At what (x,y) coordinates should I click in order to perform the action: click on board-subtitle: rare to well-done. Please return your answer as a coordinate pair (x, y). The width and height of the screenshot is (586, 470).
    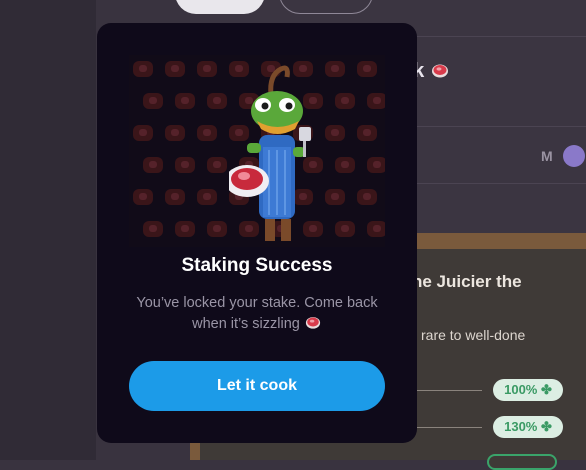
    Looking at the image, I should click on (473, 335).